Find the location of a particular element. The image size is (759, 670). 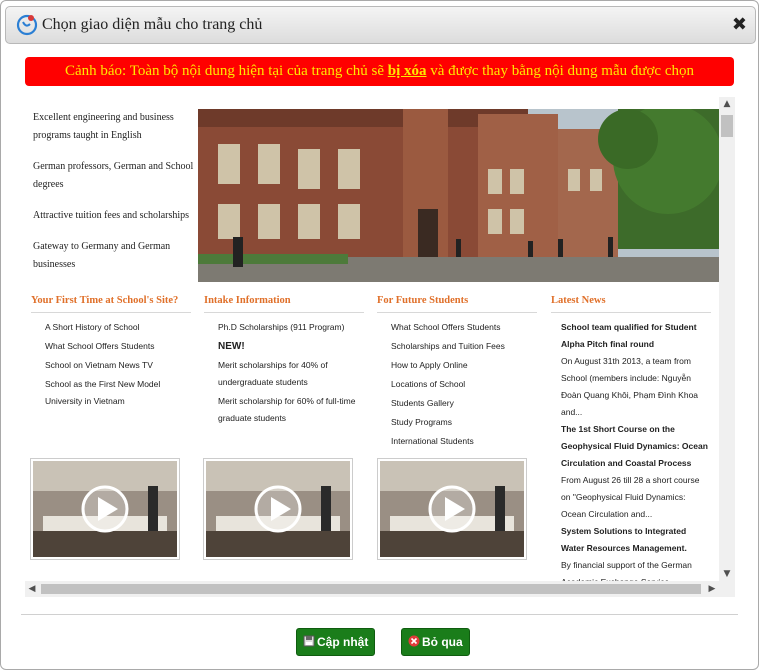

link-item: School on Vietnam News TV is located at coordinates (118, 365).